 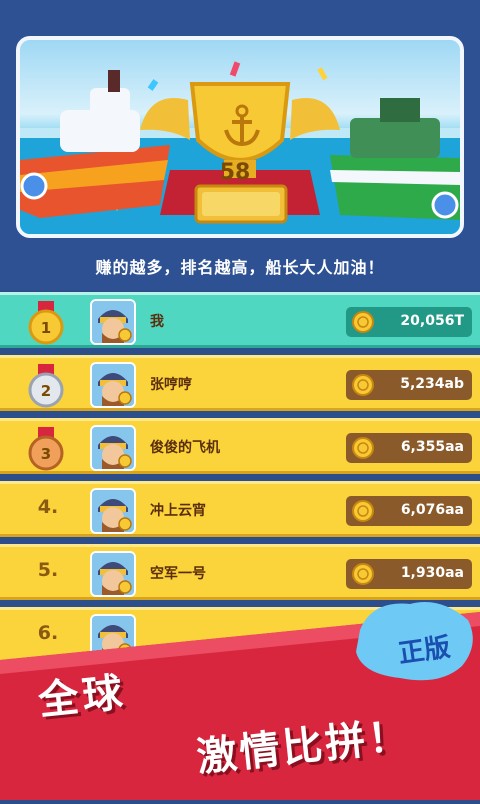 I want to click on medal-icon: 3, so click(x=46, y=449).